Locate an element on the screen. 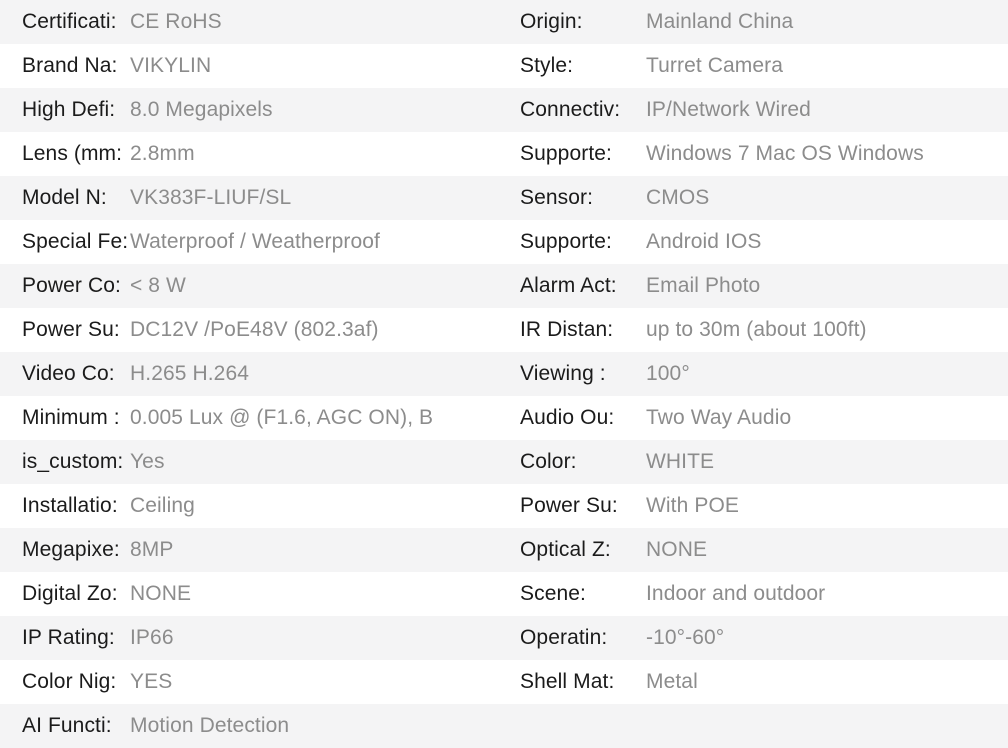  spec-row: is_custom: Yes Color: WHITE is located at coordinates (504, 462).